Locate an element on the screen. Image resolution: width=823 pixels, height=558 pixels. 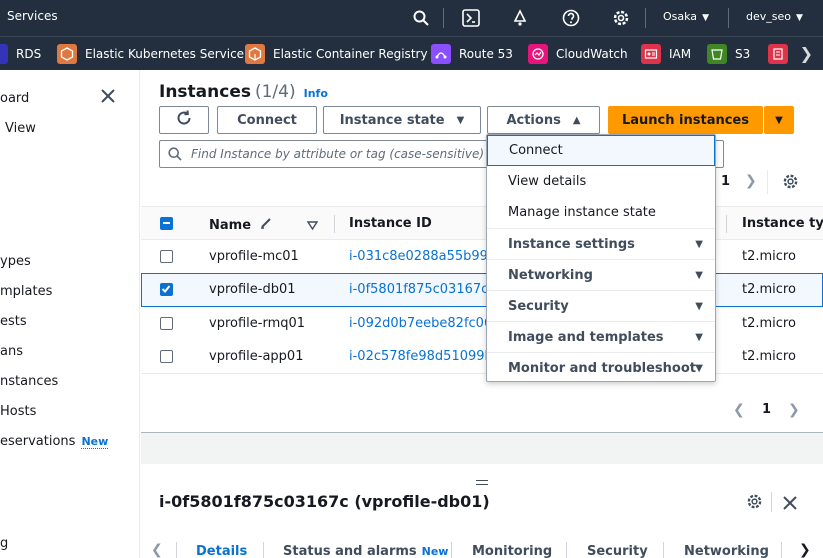
notifications-icon is located at coordinates (520, 18).